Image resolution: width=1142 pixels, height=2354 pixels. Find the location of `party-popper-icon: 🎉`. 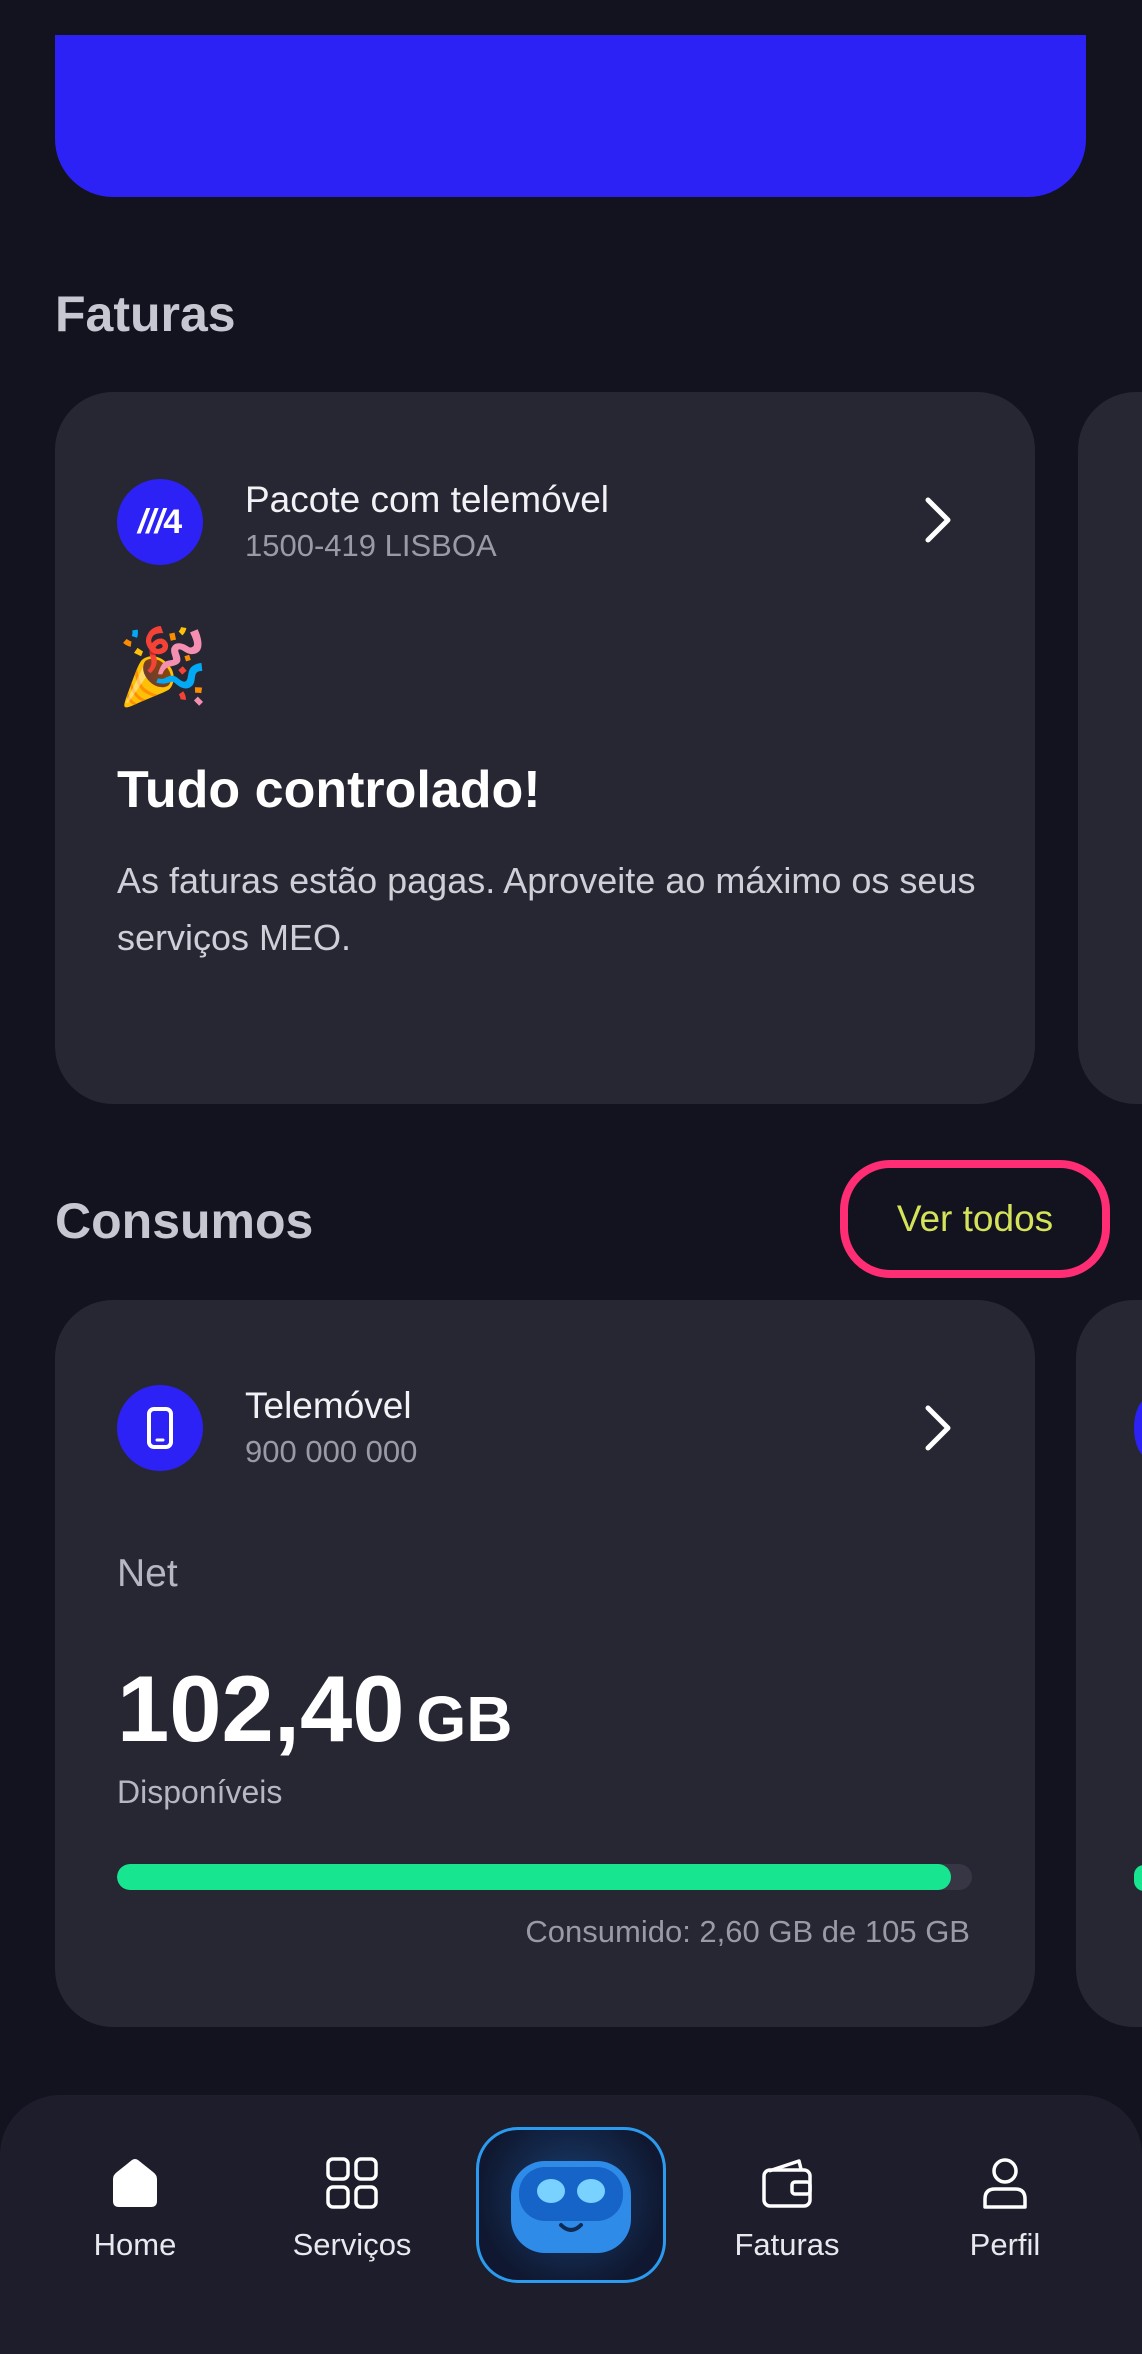

party-popper-icon: 🎉 is located at coordinates (163, 666).